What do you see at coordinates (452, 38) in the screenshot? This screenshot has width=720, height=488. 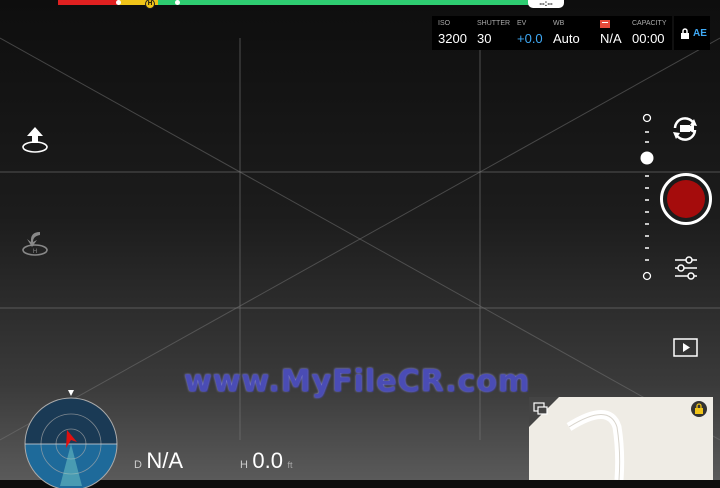 I see `iso-value: 3200` at bounding box center [452, 38].